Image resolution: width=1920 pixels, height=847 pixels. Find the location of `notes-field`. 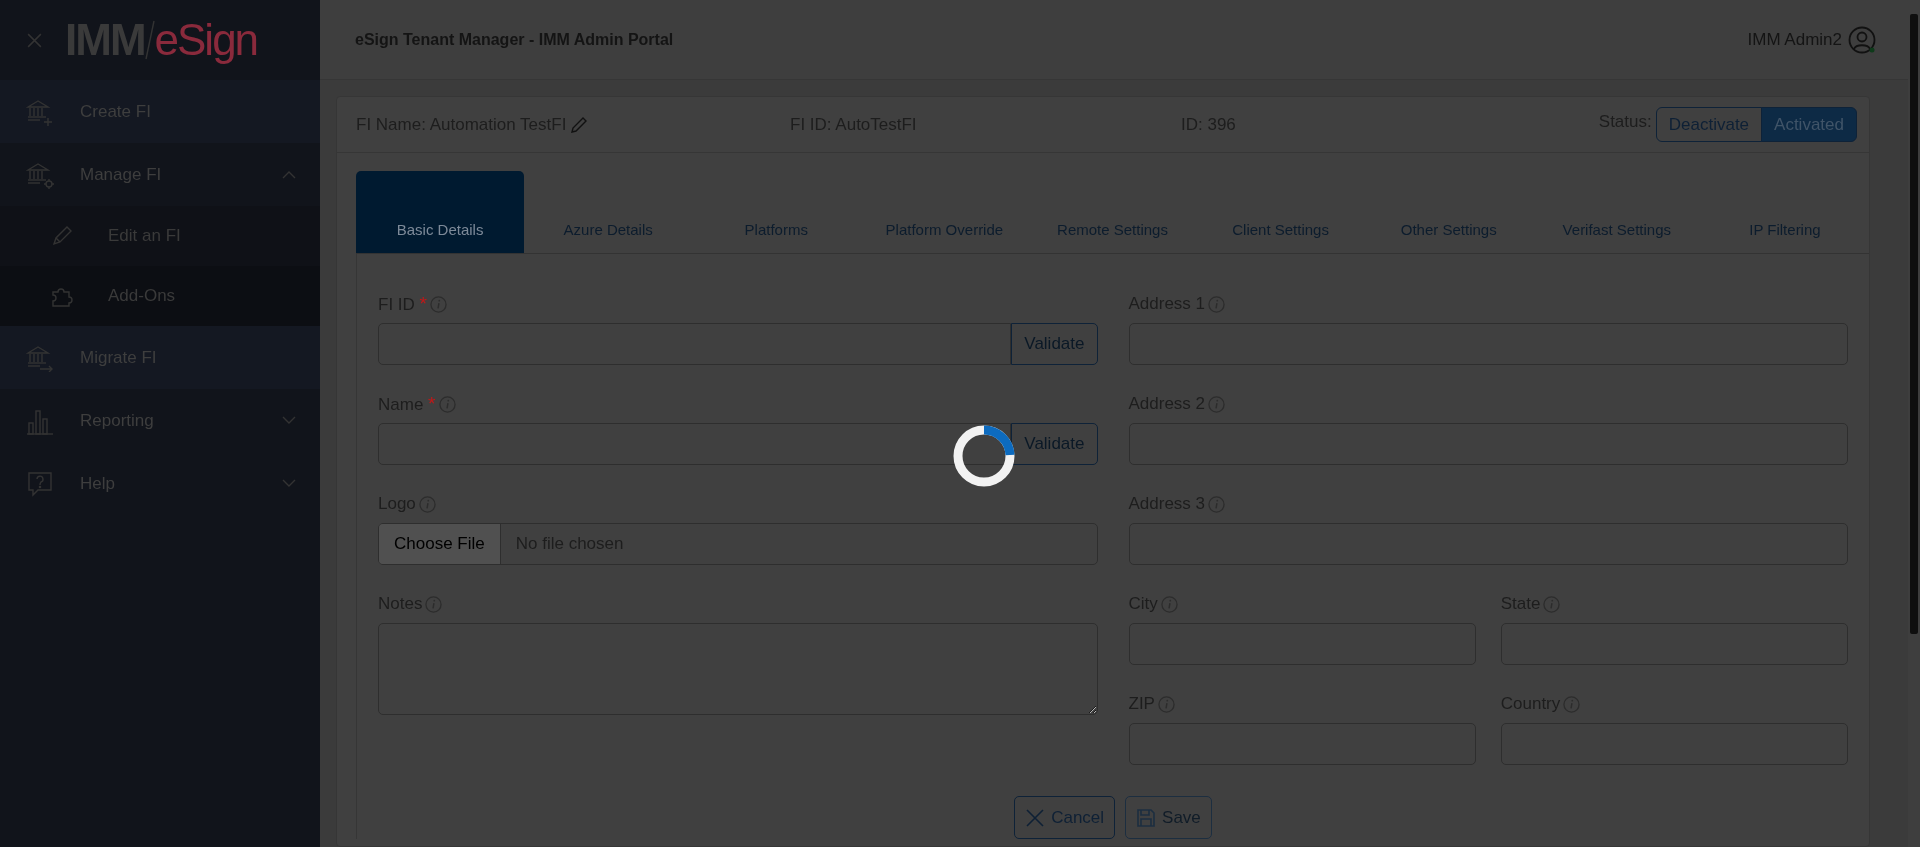

notes-field is located at coordinates (738, 669).